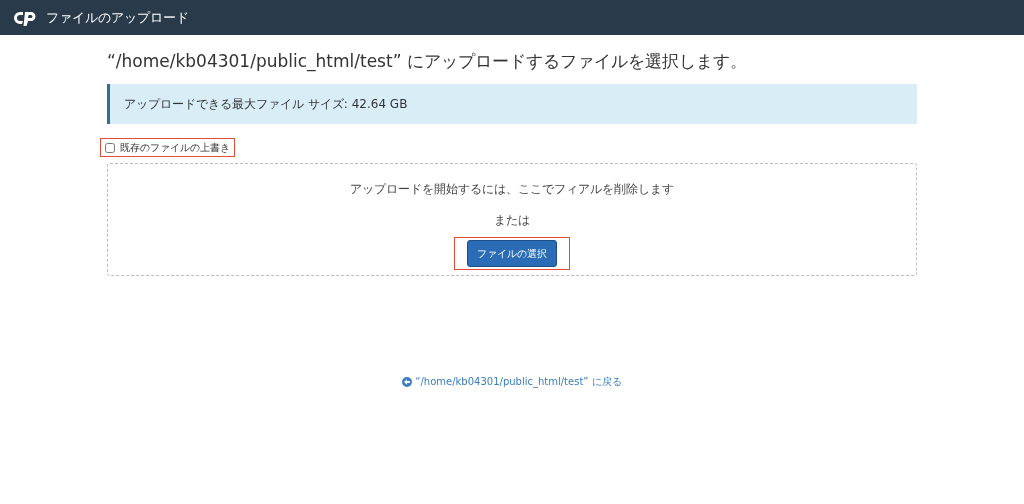 Image resolution: width=1024 pixels, height=504 pixels. Describe the element at coordinates (110, 147) in the screenshot. I see `overwrite-checkbox` at that location.